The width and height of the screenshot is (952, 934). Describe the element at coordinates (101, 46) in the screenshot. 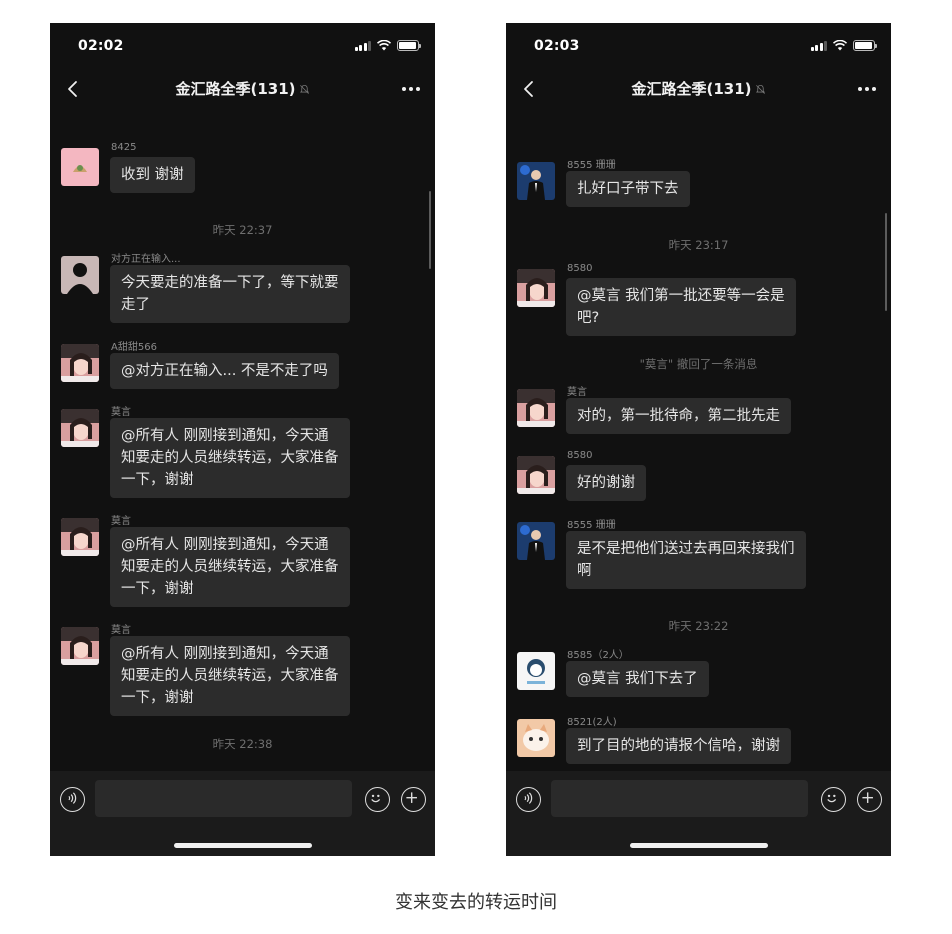

I see `status-time: 02:02` at that location.